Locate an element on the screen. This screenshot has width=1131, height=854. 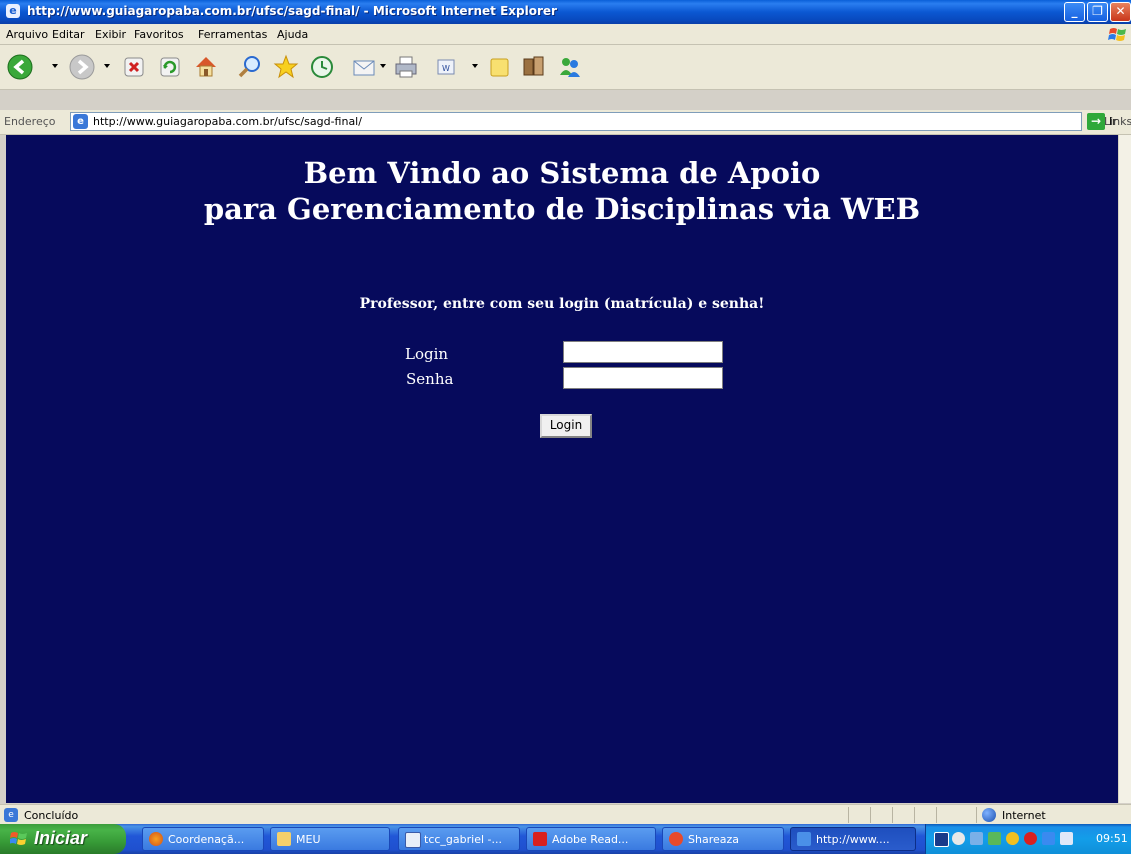
home-icon is located at coordinates (206, 67).